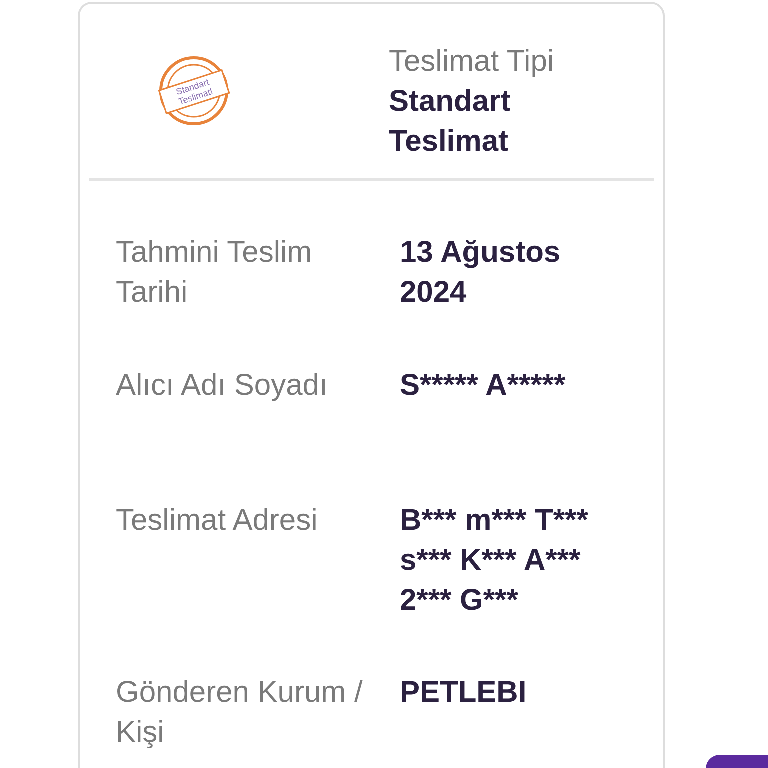  I want to click on field-value: S***** A*****, so click(483, 386).